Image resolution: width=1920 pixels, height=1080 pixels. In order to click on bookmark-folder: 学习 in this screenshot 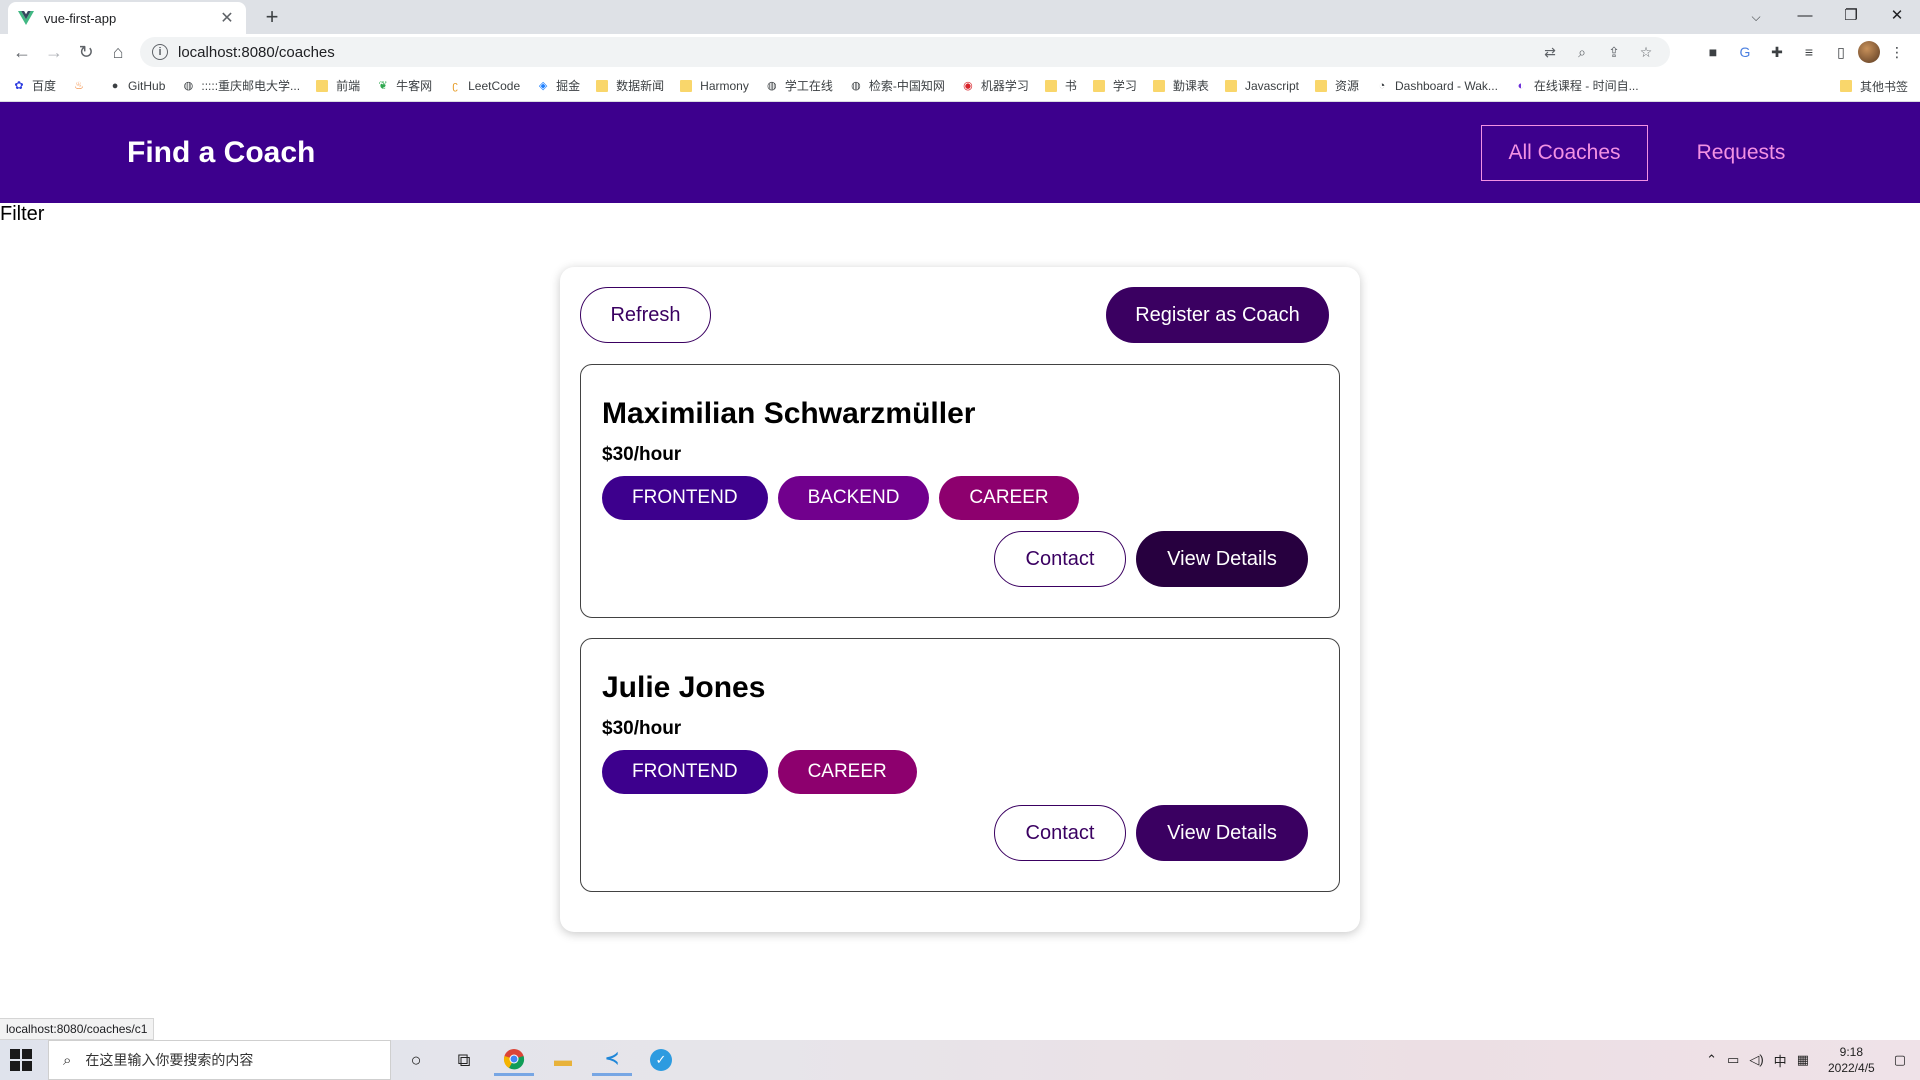, I will do `click(1114, 85)`.